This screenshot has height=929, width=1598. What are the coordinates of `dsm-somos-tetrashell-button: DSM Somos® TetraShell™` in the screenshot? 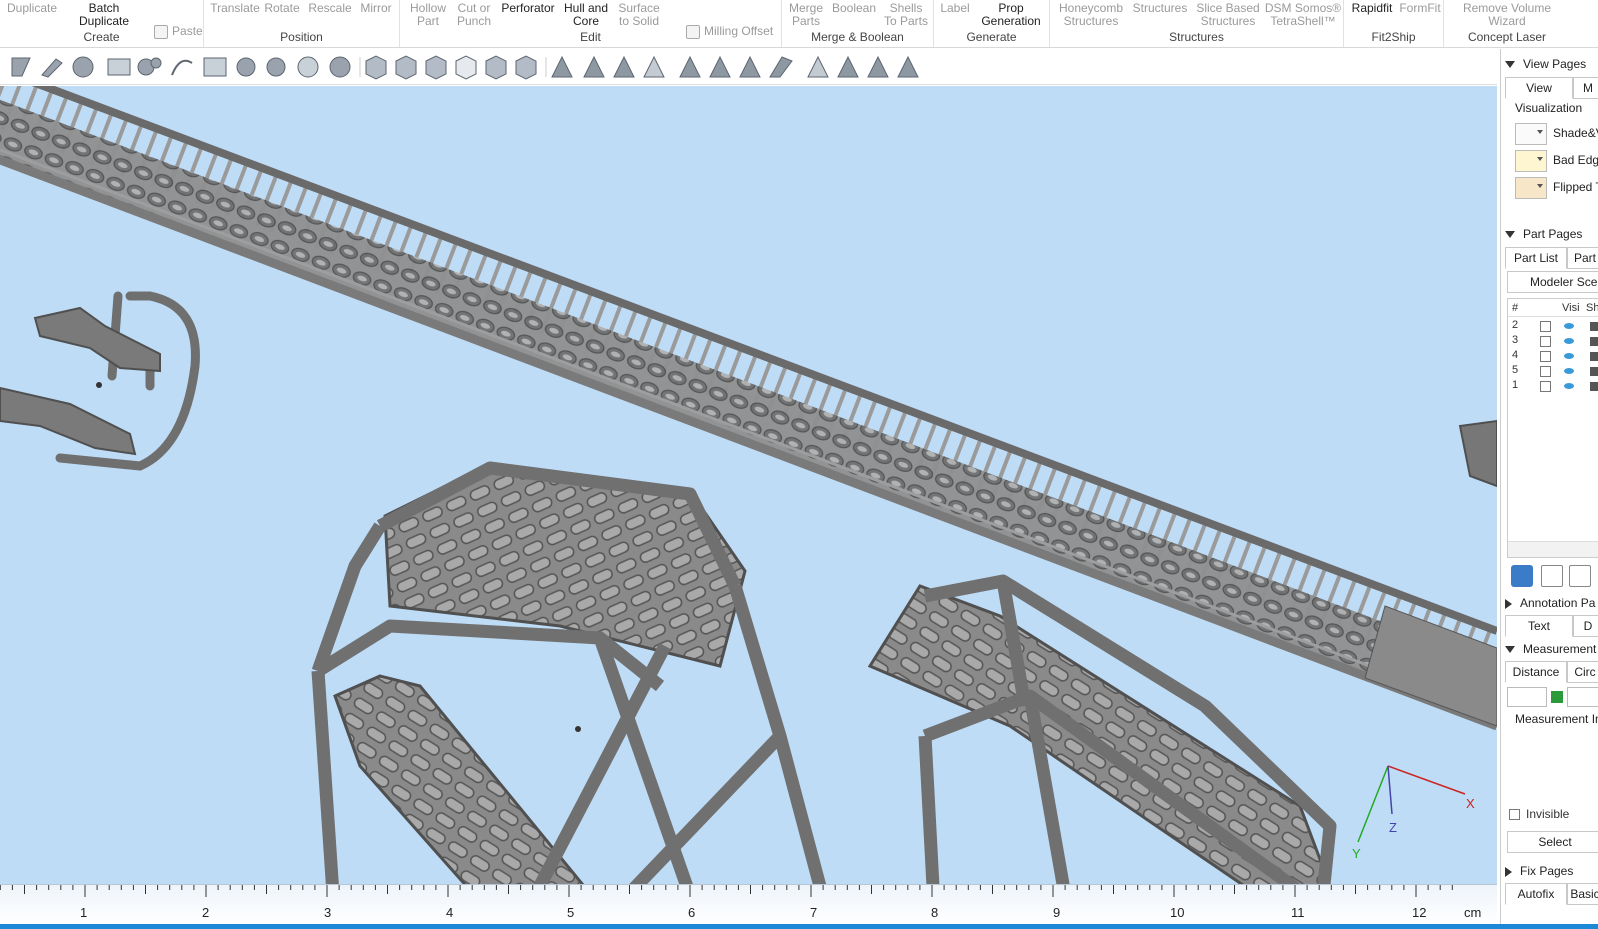 It's located at (1303, 15).